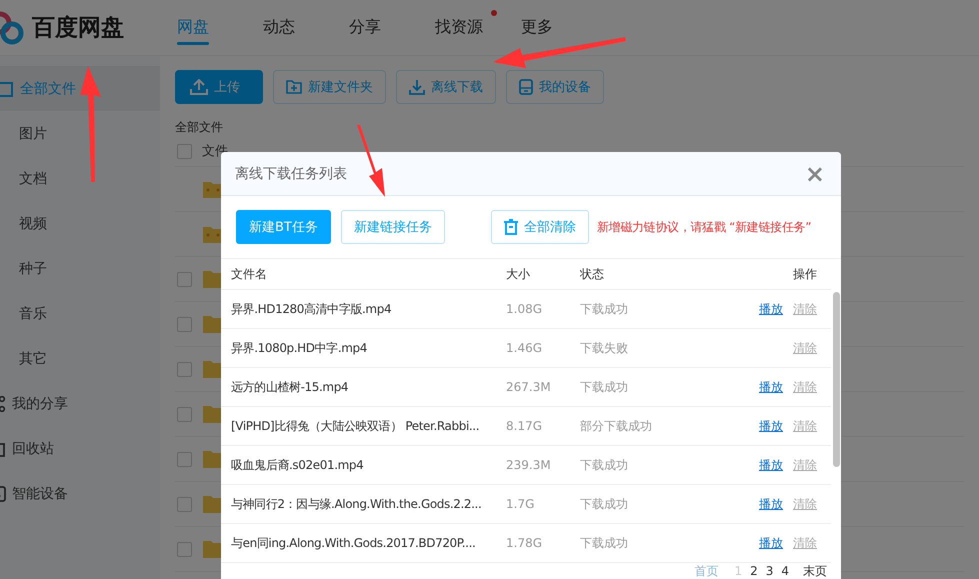  I want to click on nav-tab: 分享, so click(392, 27).